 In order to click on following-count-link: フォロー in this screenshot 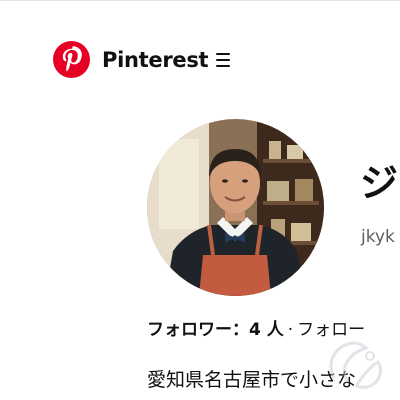, I will do `click(331, 330)`.